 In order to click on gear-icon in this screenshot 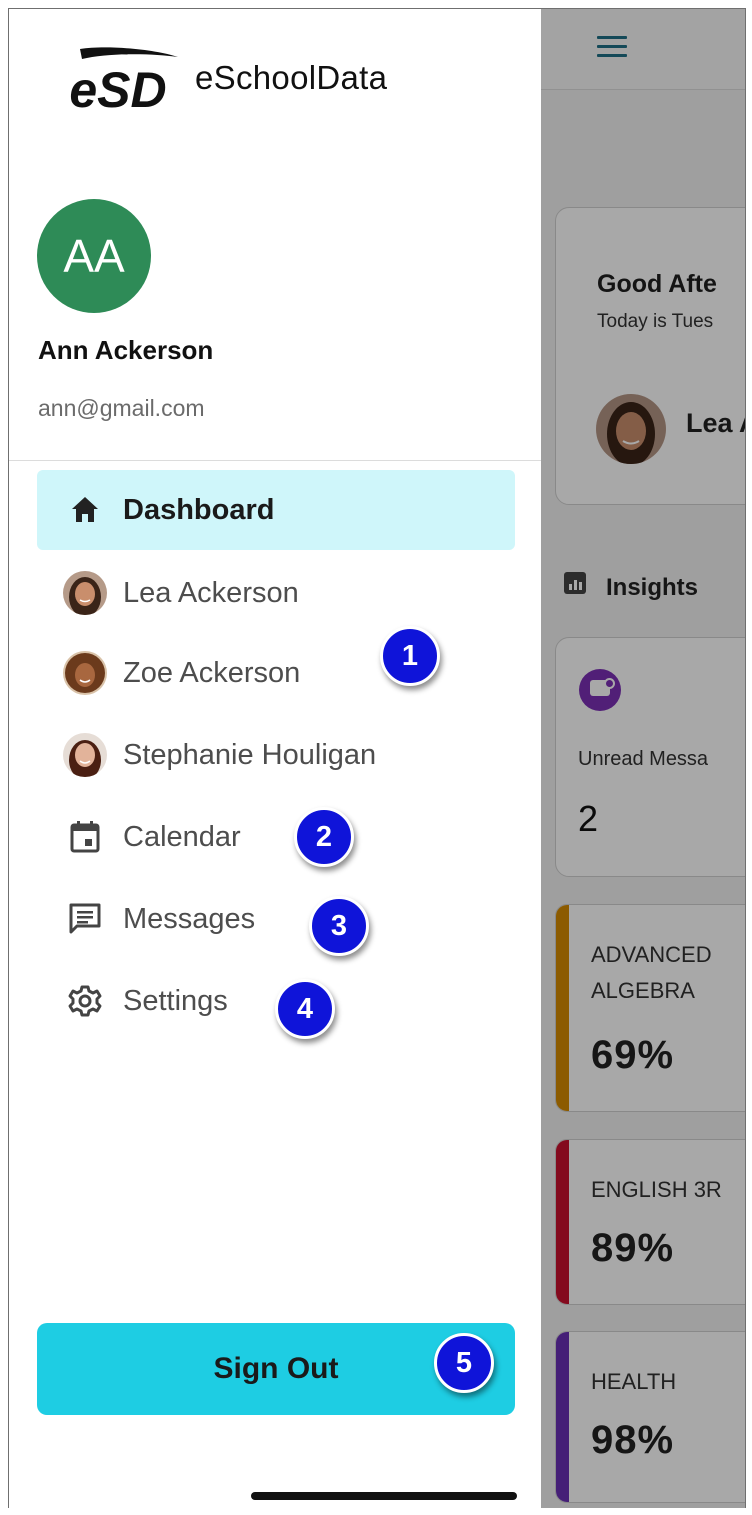, I will do `click(85, 1001)`.